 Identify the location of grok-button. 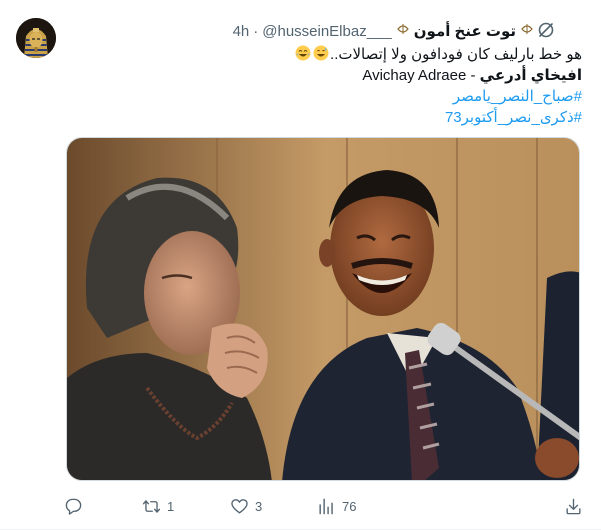
(546, 30).